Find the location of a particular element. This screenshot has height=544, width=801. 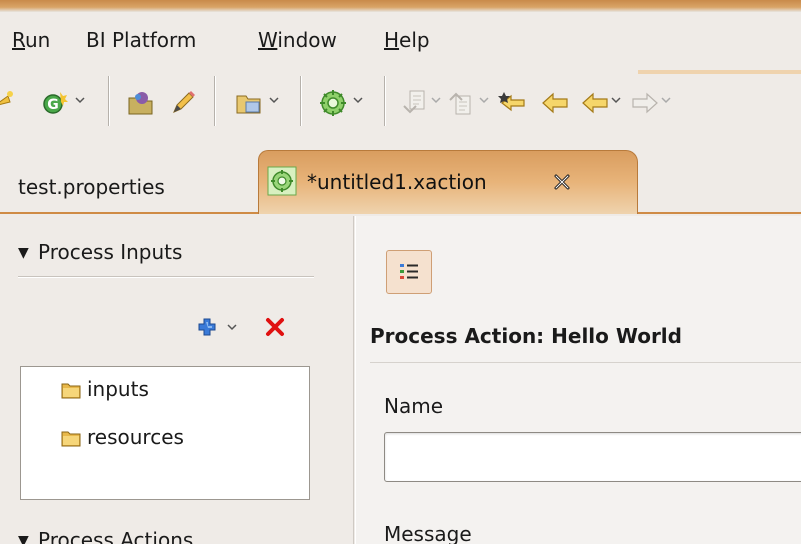

tab-underline is located at coordinates (719, 72).